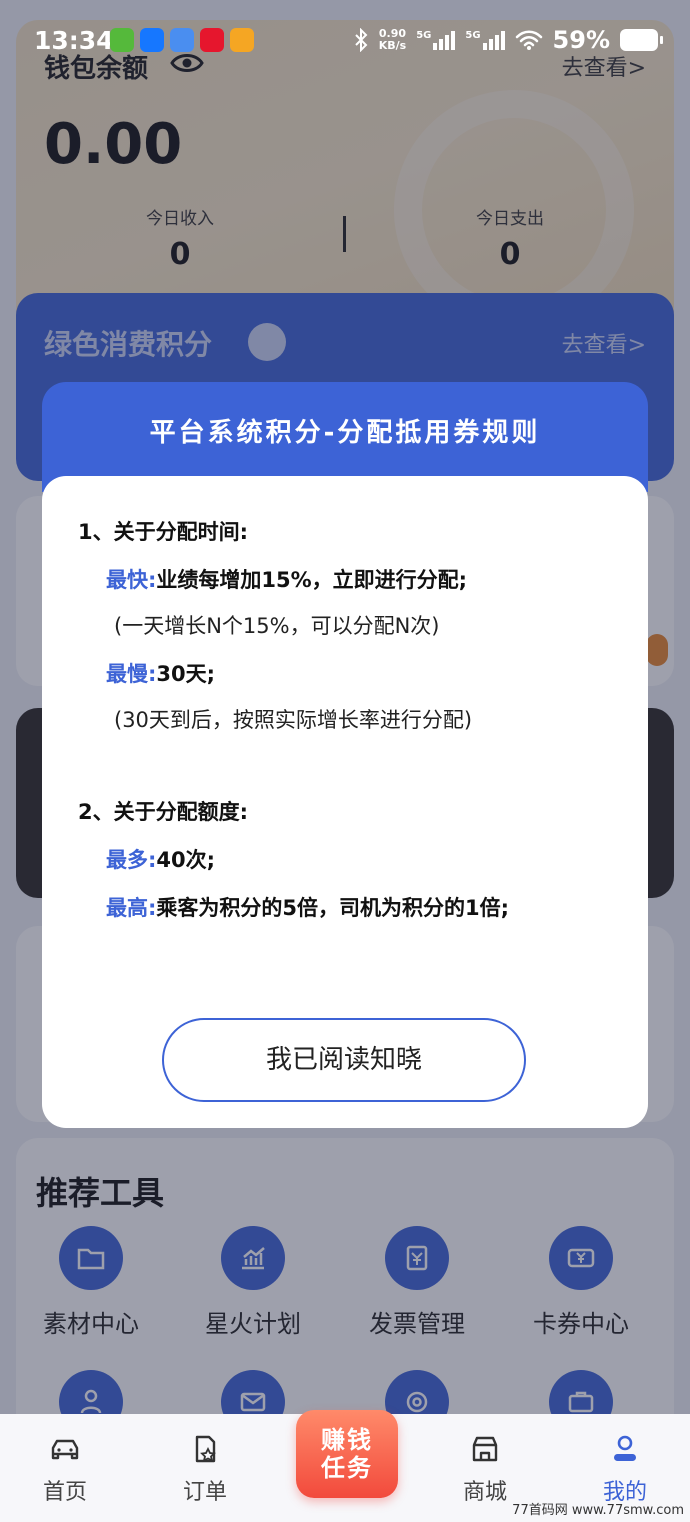 The height and width of the screenshot is (1522, 690). I want to click on rule-fastest: 最快:业绩每增加15%，立即进行分配;, so click(286, 579).